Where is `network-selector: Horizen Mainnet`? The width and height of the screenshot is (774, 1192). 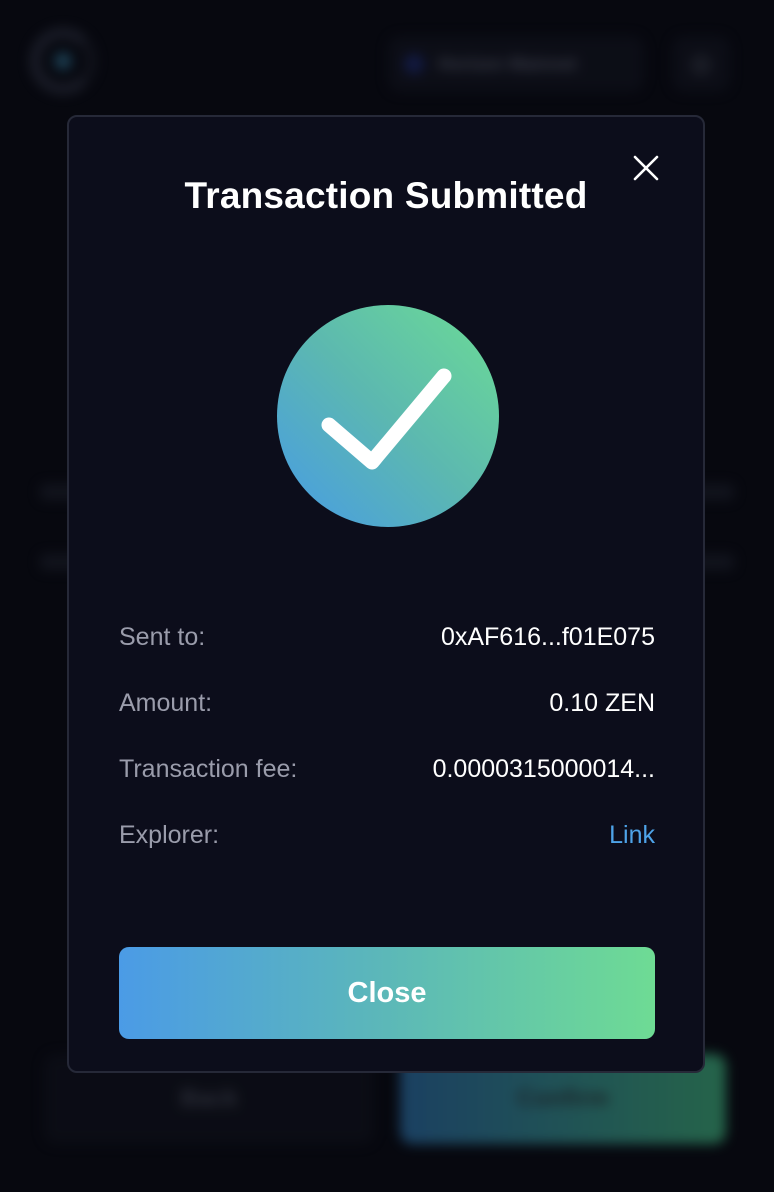
network-selector: Horizen Mainnet is located at coordinates (516, 64).